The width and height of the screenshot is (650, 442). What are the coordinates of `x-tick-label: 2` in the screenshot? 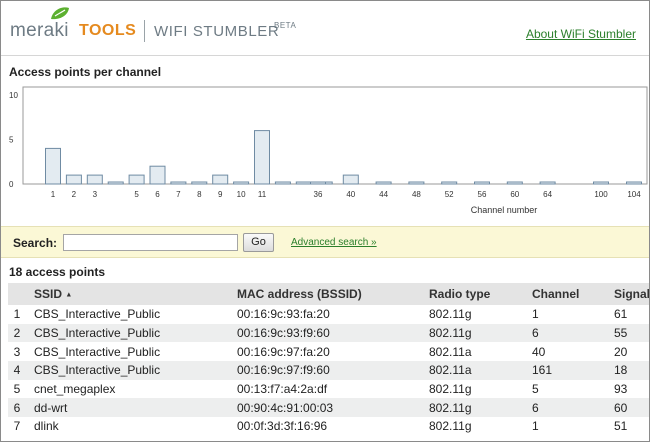 It's located at (74, 194).